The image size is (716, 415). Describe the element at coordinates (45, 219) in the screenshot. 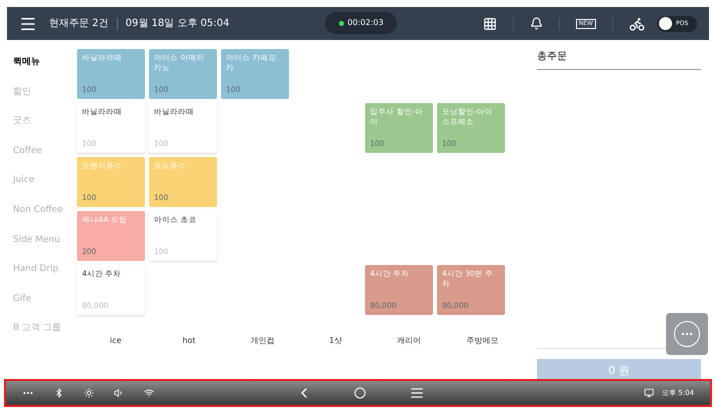

I see `category-item: Non Coffee` at that location.